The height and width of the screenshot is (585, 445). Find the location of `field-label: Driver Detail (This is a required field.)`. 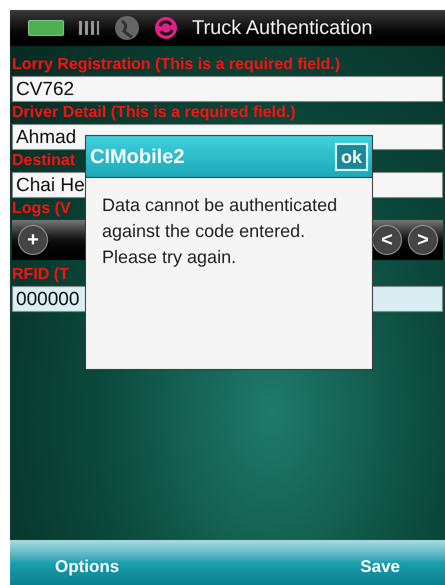

field-label: Driver Detail (This is a required field.) is located at coordinates (154, 113).